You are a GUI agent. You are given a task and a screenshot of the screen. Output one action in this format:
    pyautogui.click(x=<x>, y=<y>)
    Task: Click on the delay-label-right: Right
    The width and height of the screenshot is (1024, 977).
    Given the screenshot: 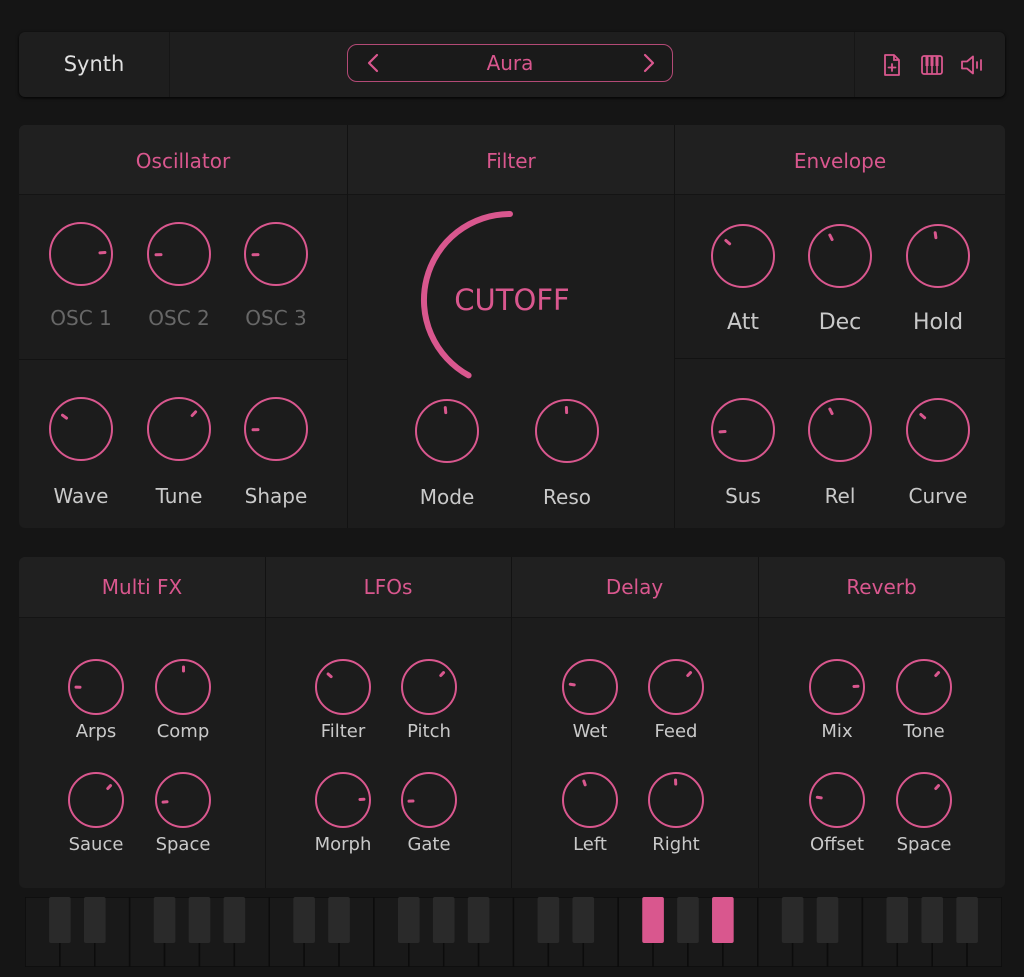 What is the action you would take?
    pyautogui.click(x=676, y=844)
    